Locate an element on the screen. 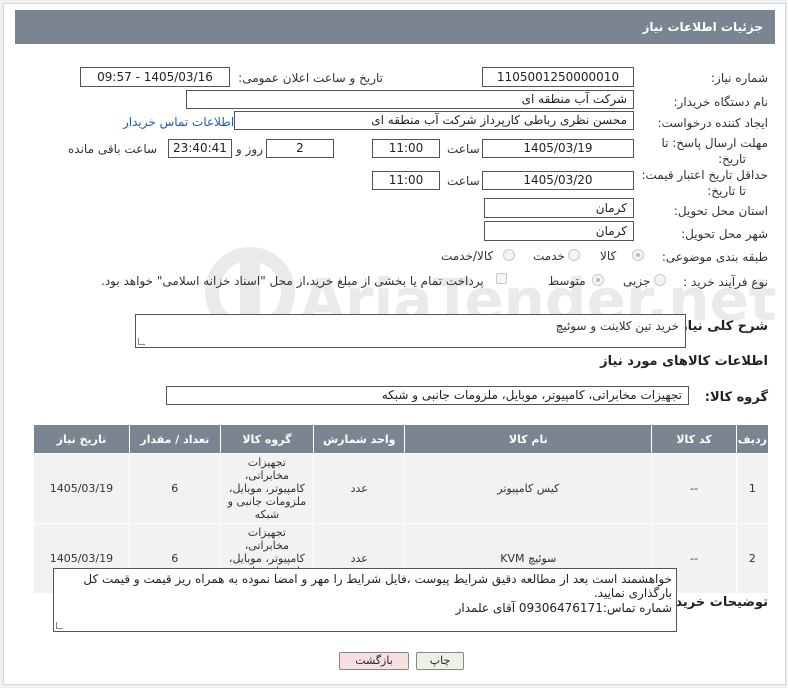  col-code: کد کالا is located at coordinates (694, 439).